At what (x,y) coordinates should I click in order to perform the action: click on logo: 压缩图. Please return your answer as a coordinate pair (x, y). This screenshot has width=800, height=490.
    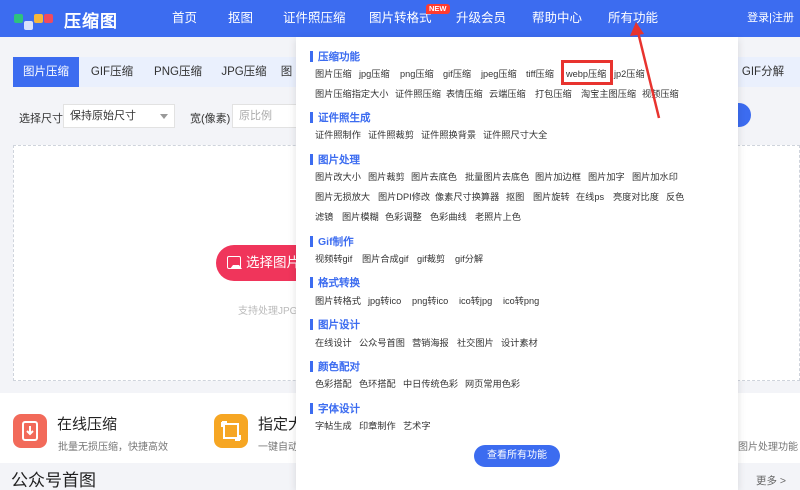
    Looking at the image, I should click on (66, 19).